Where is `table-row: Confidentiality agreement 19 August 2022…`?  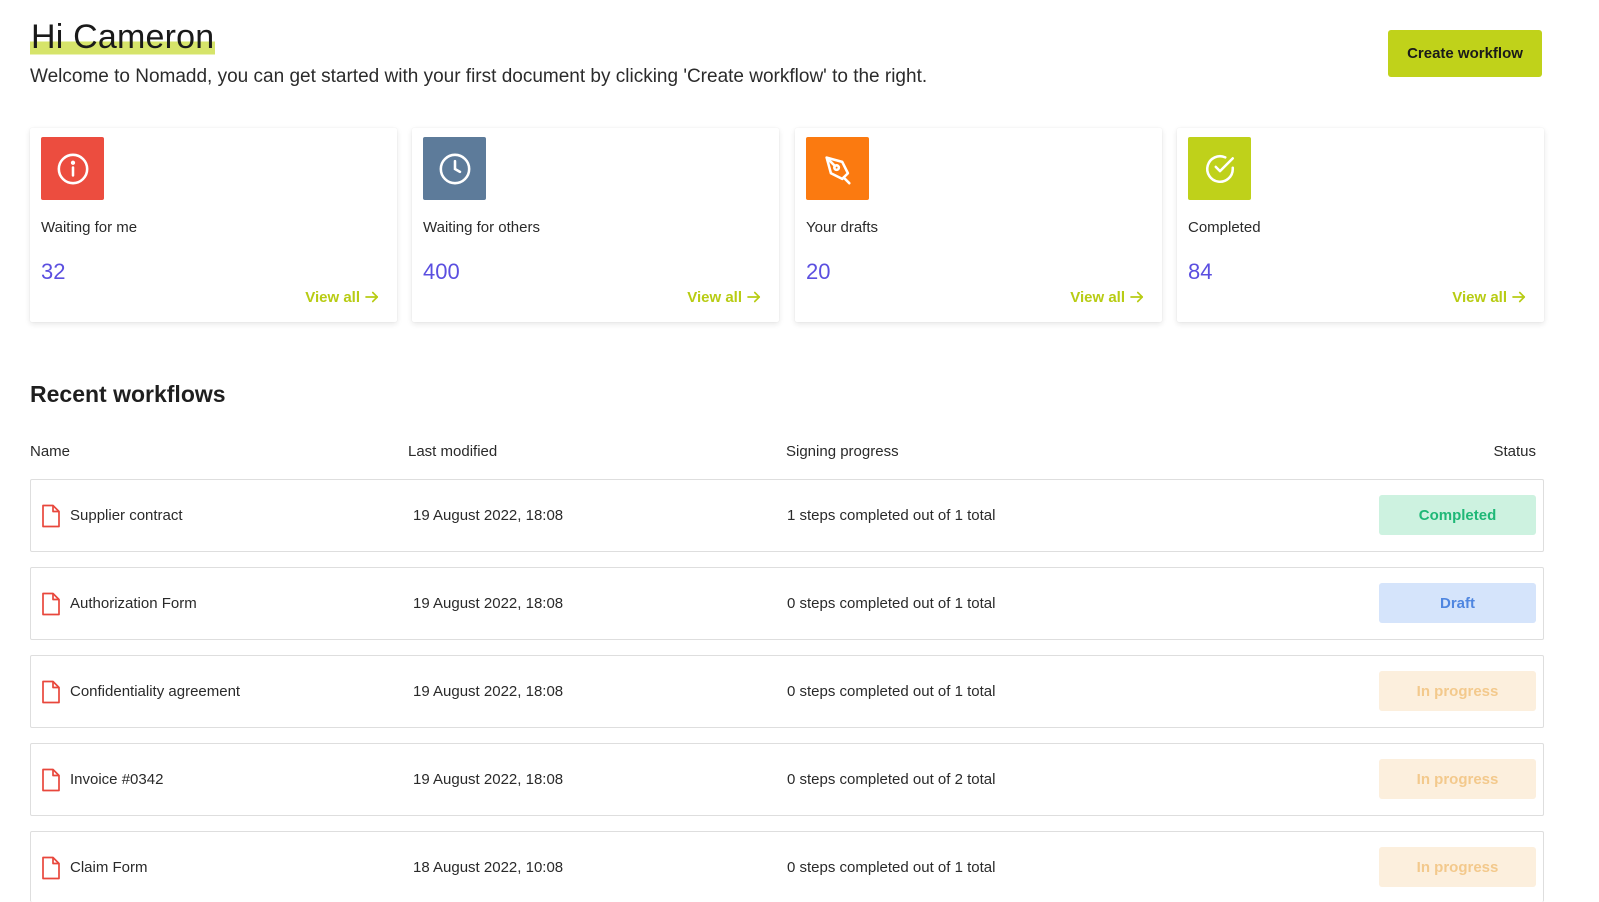 table-row: Confidentiality agreement 19 August 2022… is located at coordinates (787, 691).